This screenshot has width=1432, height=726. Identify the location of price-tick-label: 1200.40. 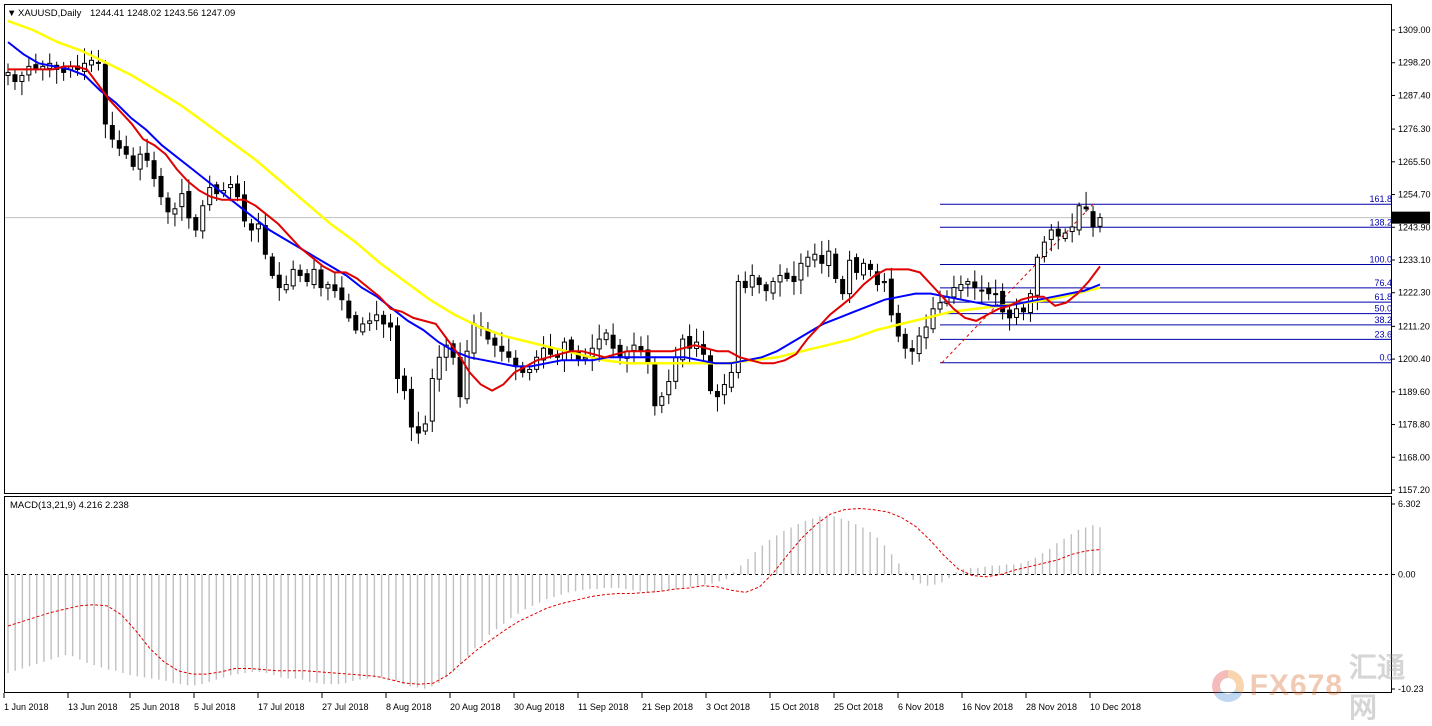
(1414, 359).